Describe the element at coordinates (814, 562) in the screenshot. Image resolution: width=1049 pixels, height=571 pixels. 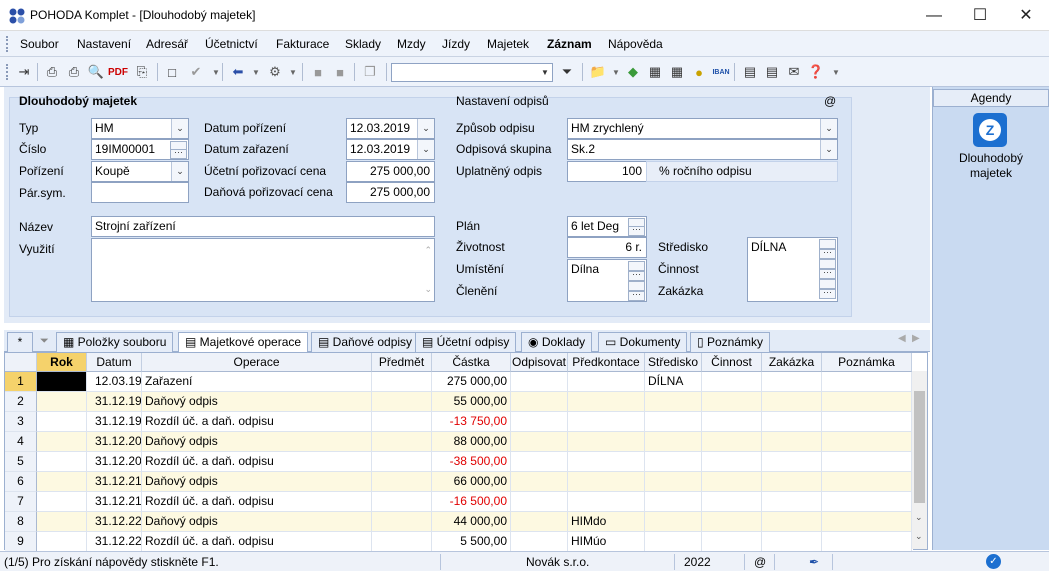
I see `pen-icon: ✒` at that location.